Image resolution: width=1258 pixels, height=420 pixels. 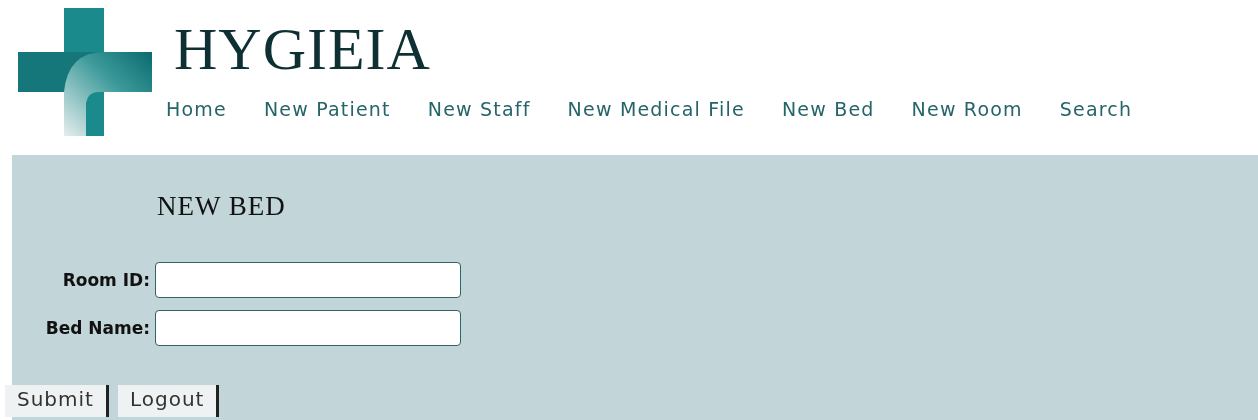 I want to click on logout-button: Logout, so click(x=168, y=401).